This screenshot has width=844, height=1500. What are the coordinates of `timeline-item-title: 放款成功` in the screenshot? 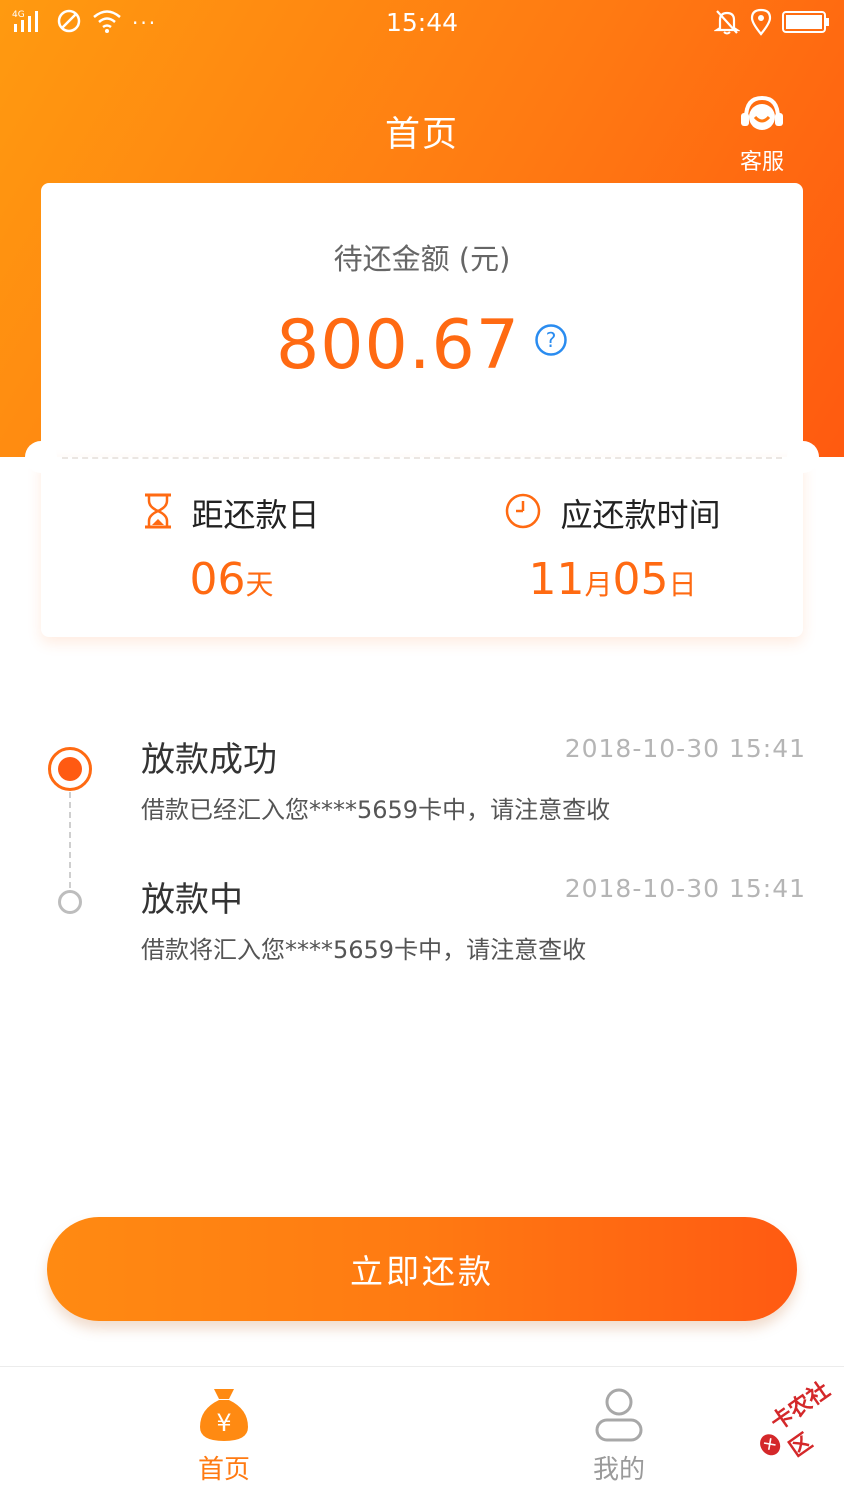 It's located at (209, 760).